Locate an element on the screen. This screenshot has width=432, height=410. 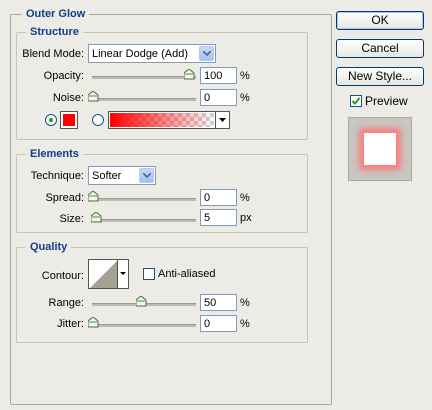
structure-title: Structure is located at coordinates (54, 32).